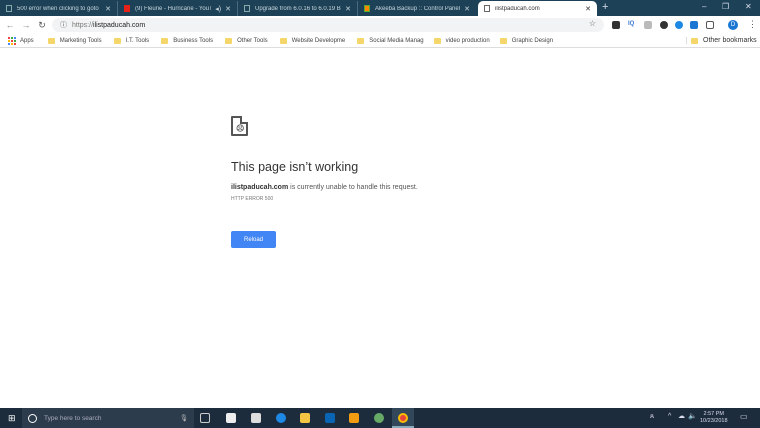 The width and height of the screenshot is (760, 428). Describe the element at coordinates (725, 6) in the screenshot. I see `maximize-button: ❐` at that location.